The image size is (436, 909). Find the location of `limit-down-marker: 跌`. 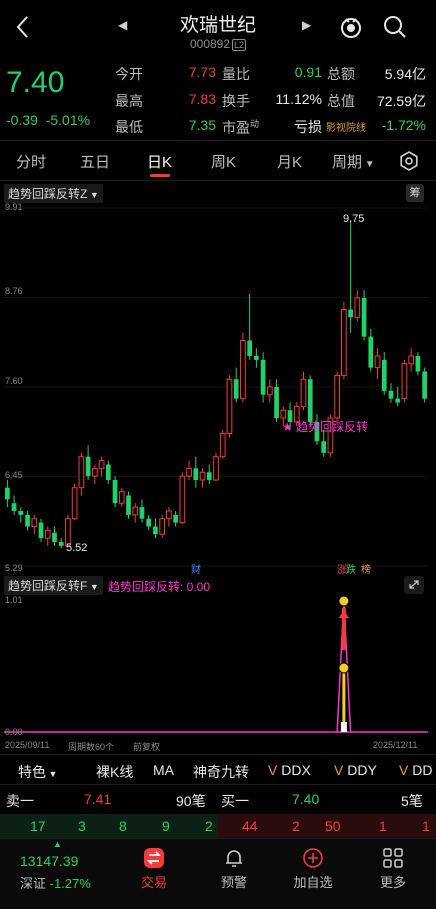

limit-down-marker: 跌 is located at coordinates (351, 568).